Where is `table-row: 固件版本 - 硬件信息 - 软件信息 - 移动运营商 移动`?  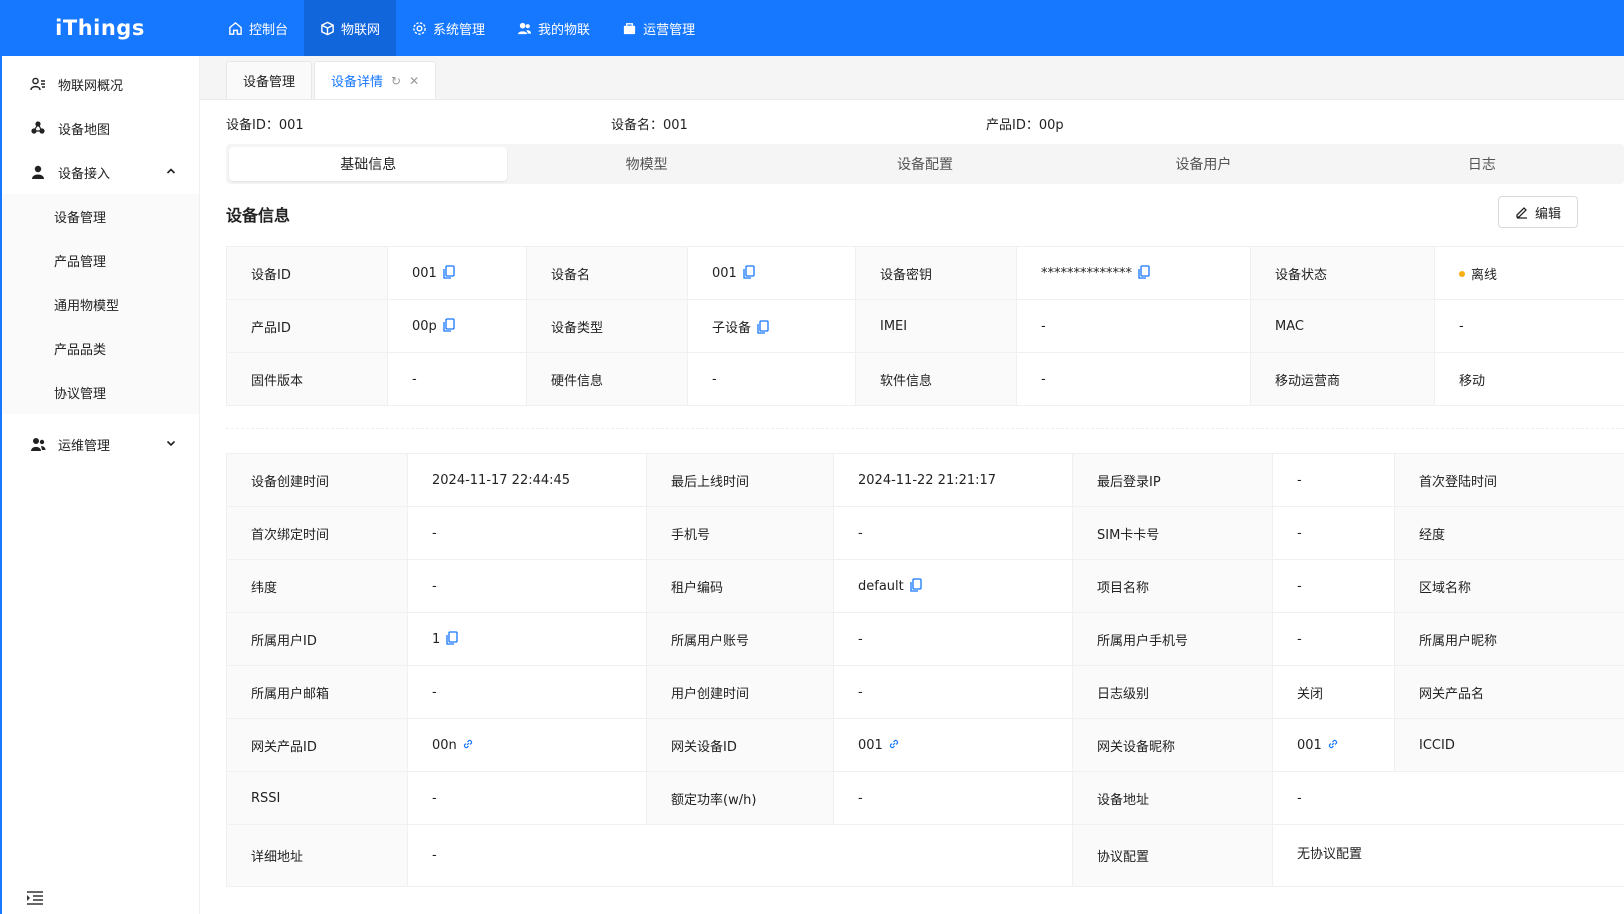 table-row: 固件版本 - 硬件信息 - 软件信息 - 移动运营商 移动 is located at coordinates (925, 379).